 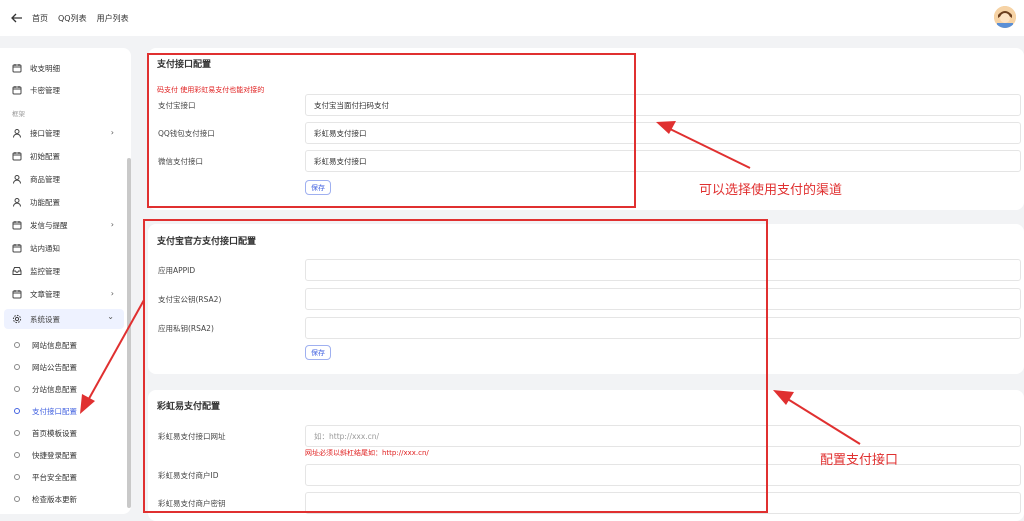 What do you see at coordinates (859, 460) in the screenshot?
I see `annotation-text-config: 配置支付接口` at bounding box center [859, 460].